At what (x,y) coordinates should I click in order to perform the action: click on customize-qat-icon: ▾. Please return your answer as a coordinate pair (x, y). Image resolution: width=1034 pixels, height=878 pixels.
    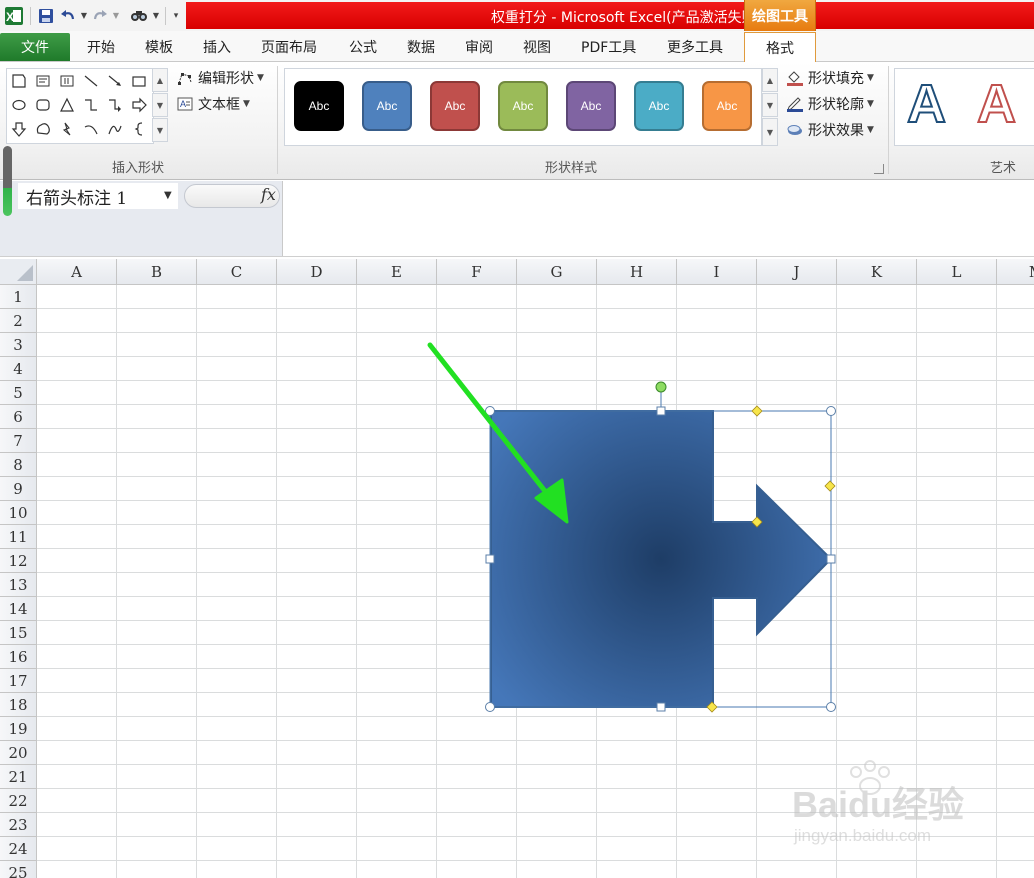
    Looking at the image, I should click on (176, 16).